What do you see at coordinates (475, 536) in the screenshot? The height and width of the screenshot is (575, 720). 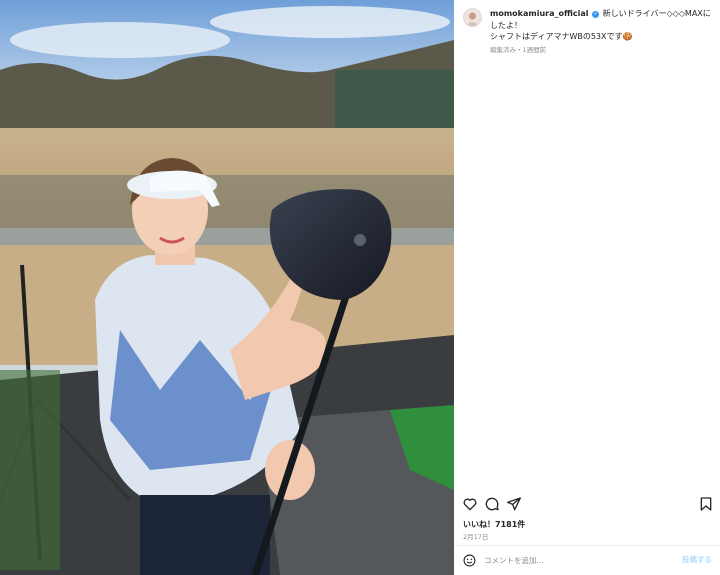 I see `post-date: 2月17日` at bounding box center [475, 536].